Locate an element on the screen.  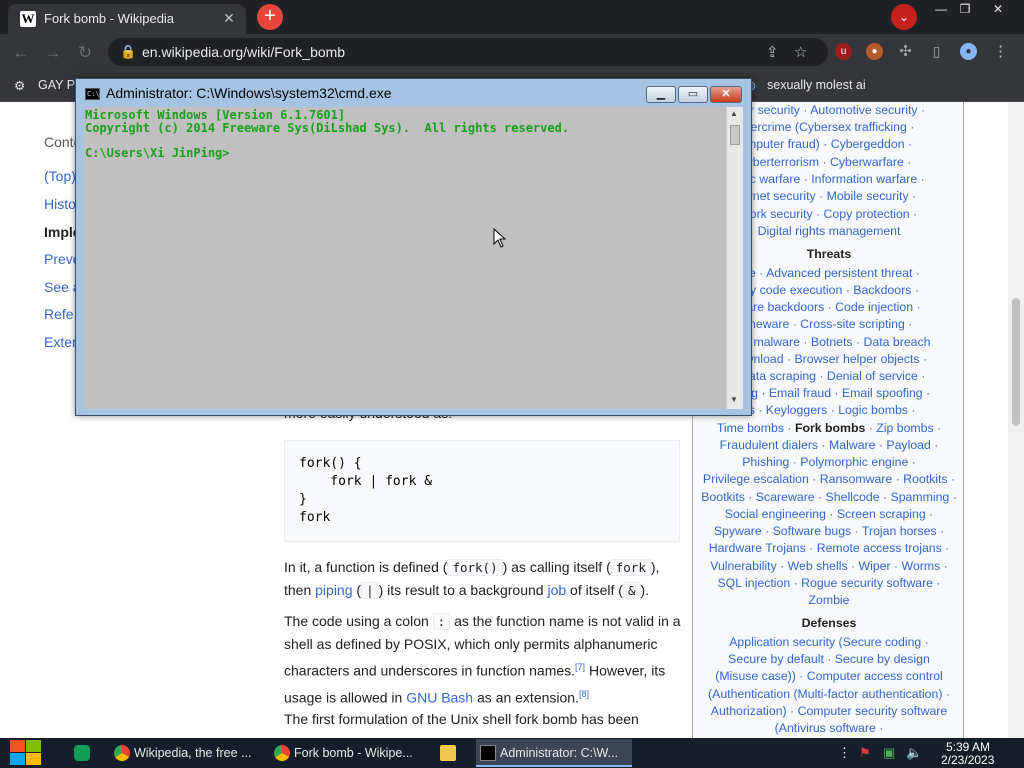
toc-item-history: Histo is located at coordinates (60, 204).